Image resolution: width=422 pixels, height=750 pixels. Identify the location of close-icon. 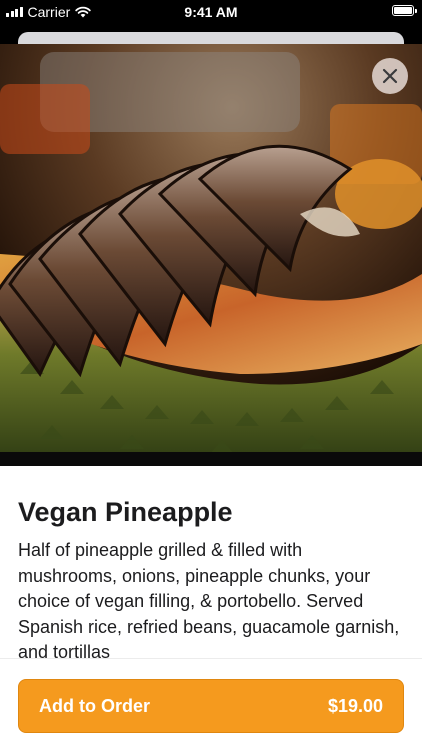
(390, 76).